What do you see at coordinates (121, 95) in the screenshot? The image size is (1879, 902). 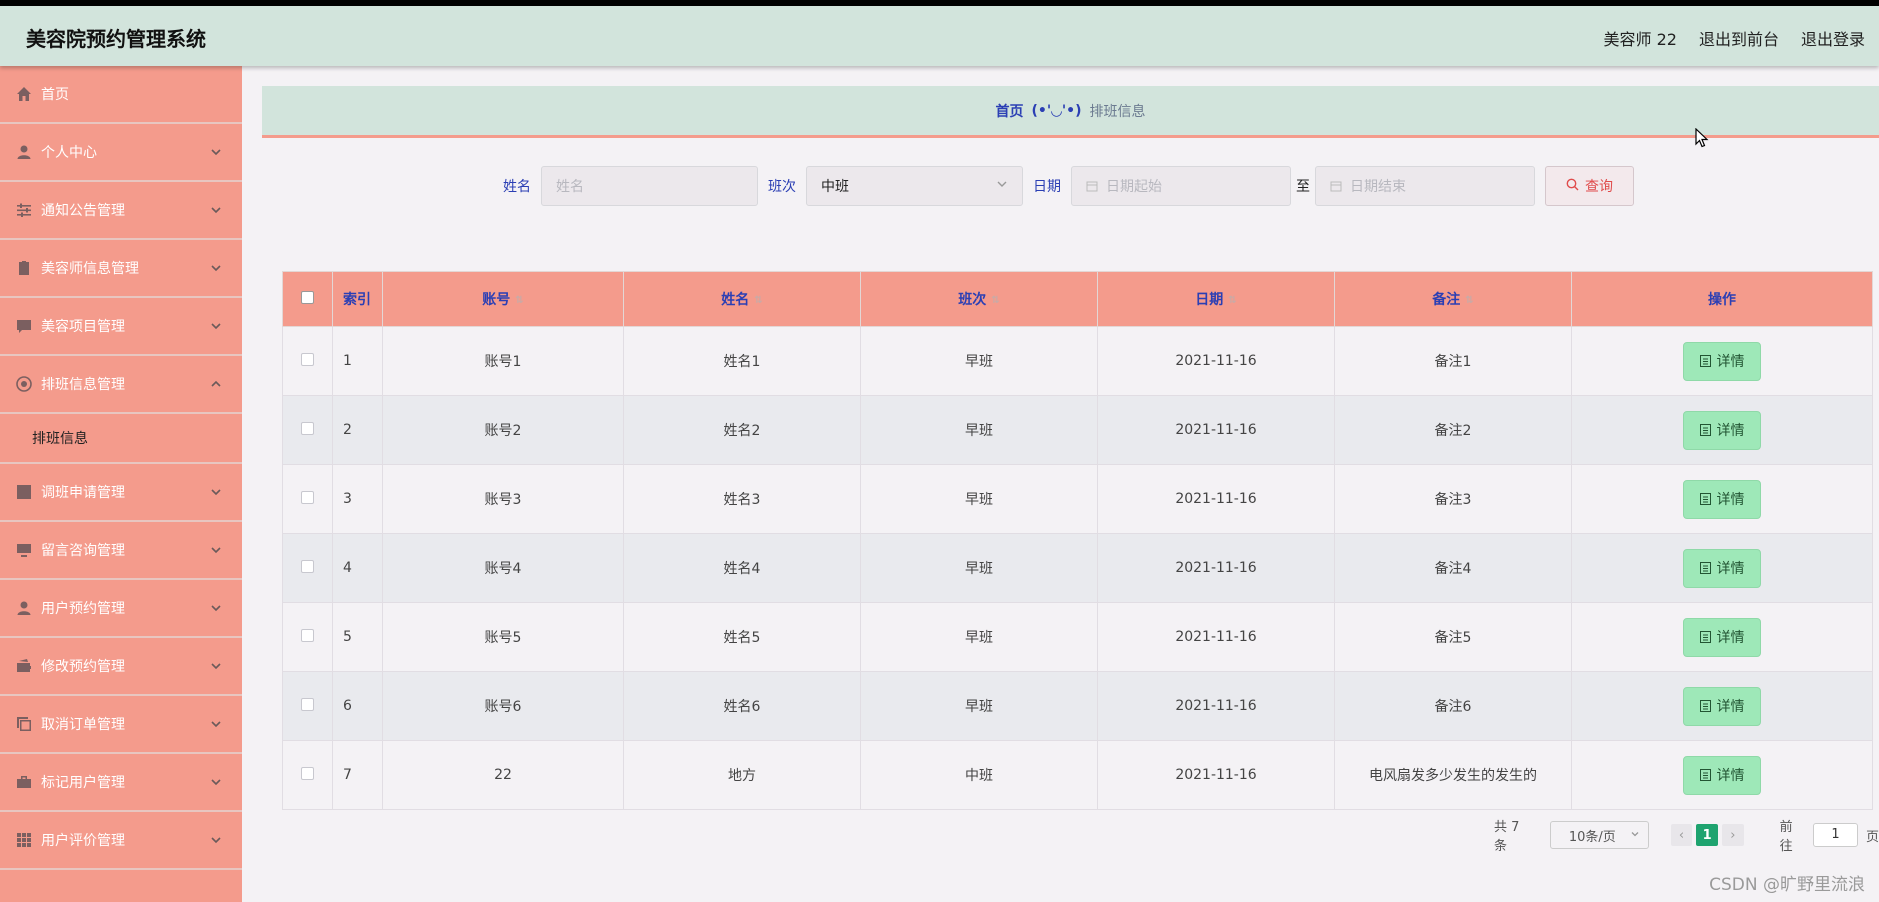 I see `sidebar-item-home: 首页` at bounding box center [121, 95].